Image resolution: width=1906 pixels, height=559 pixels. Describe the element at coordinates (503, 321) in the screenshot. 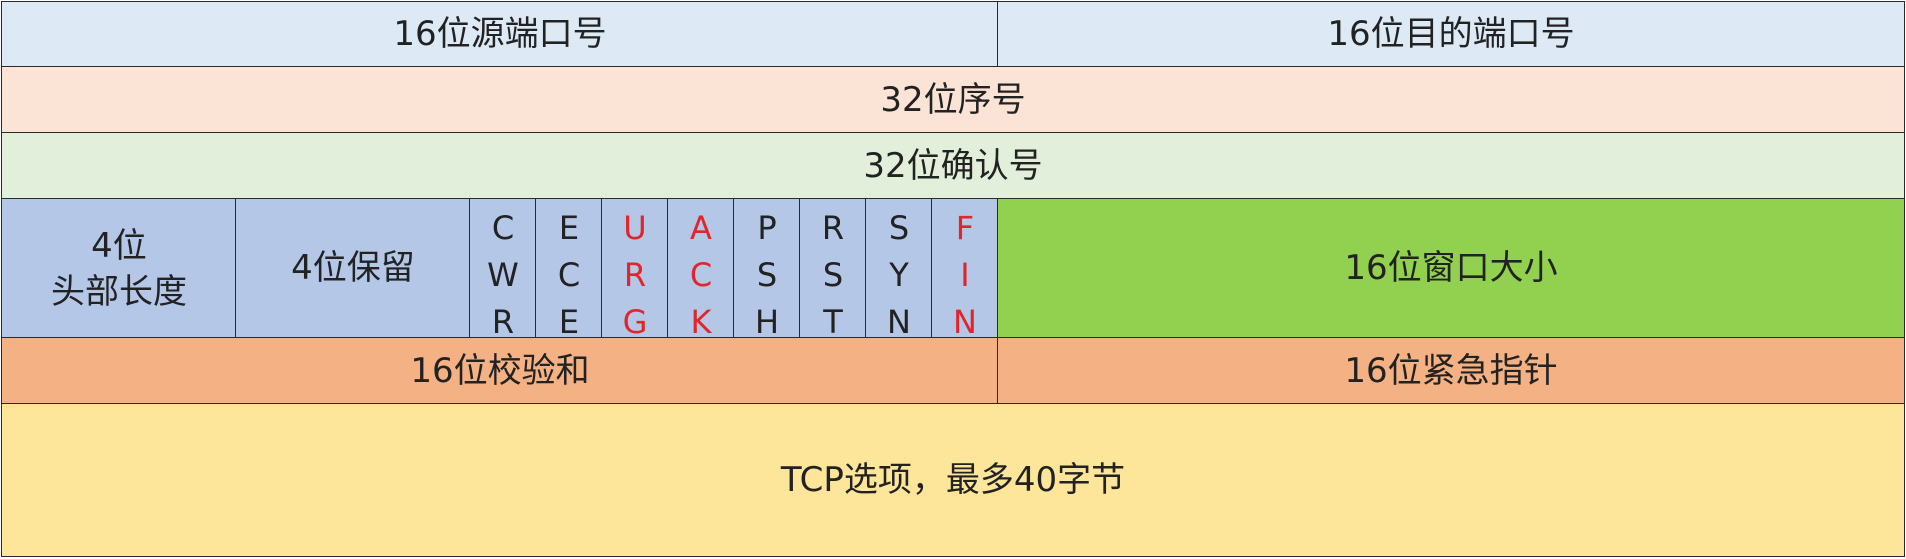

I see `flag-cwr-letter: R` at that location.